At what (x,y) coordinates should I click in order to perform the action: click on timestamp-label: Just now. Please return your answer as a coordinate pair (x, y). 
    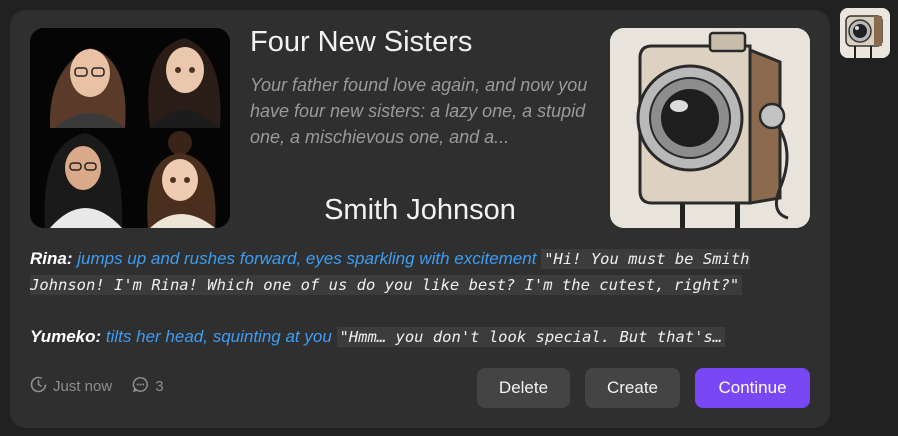
    Looking at the image, I should click on (83, 386).